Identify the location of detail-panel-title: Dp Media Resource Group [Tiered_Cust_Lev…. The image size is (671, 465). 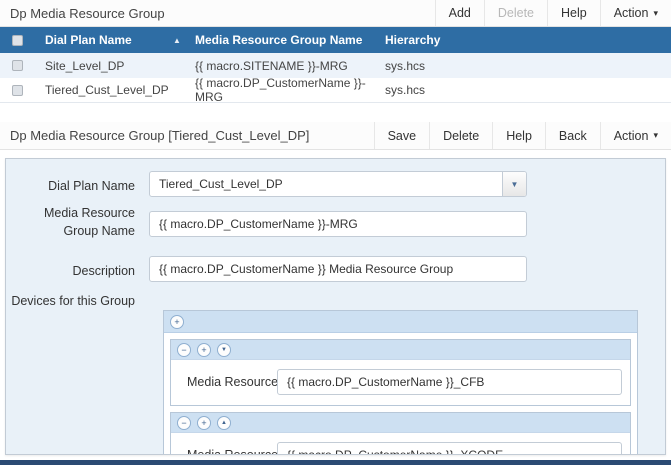
(160, 135).